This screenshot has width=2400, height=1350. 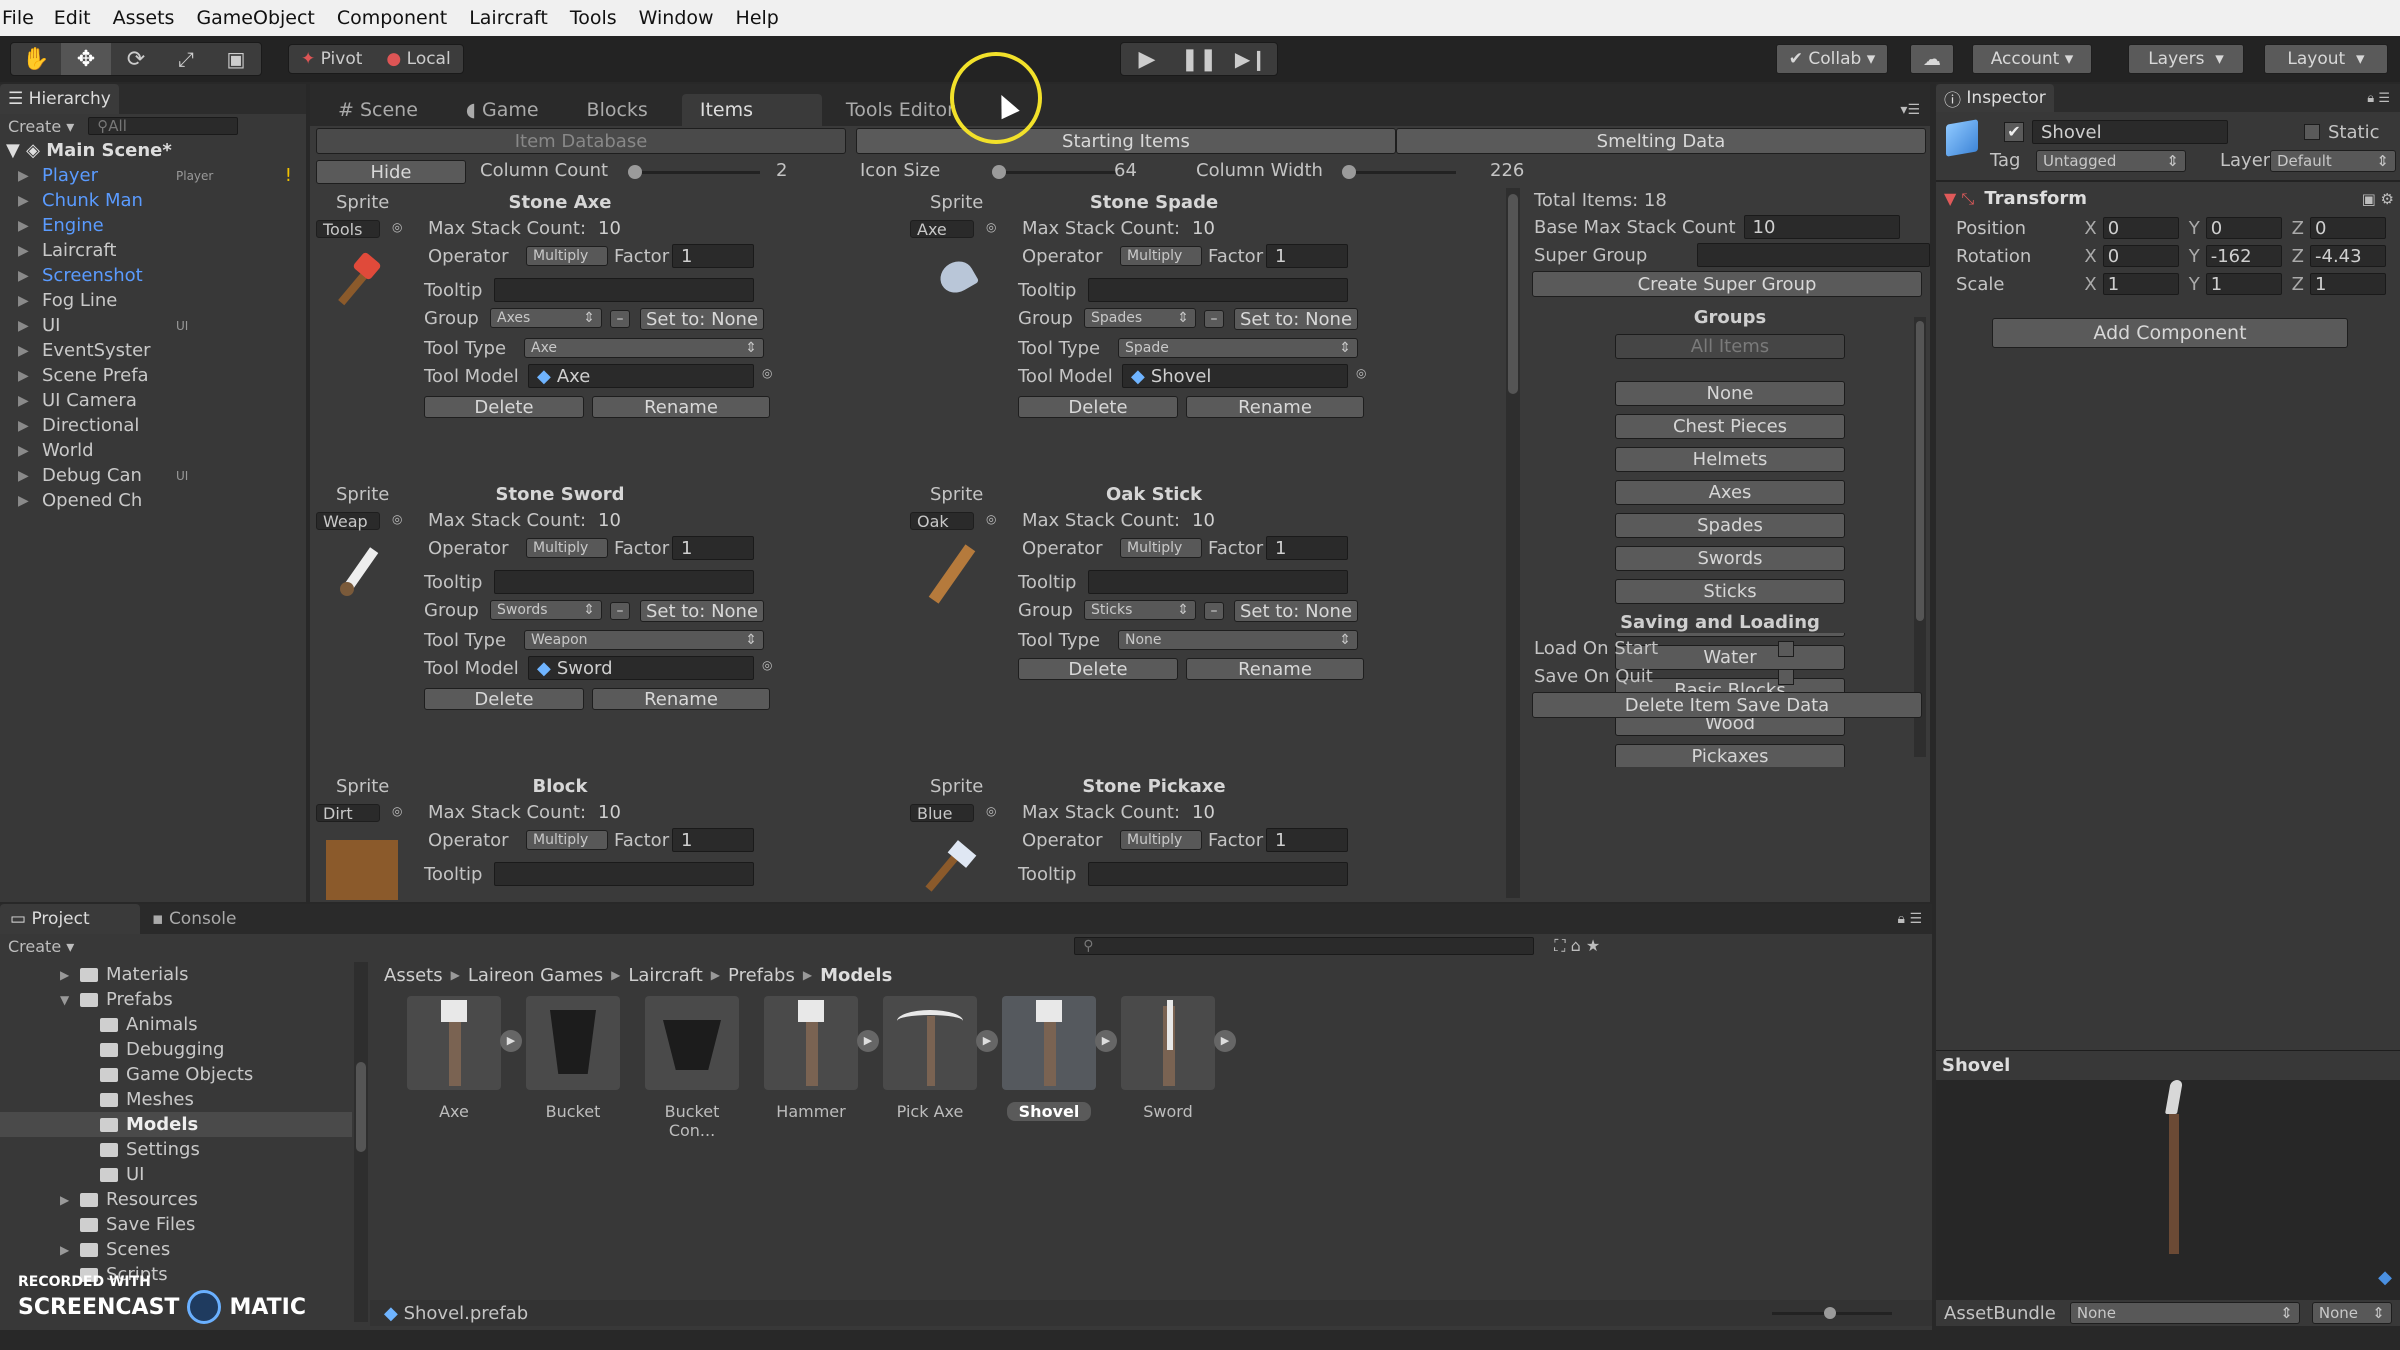 What do you see at coordinates (153, 500) in the screenshot?
I see `hierarchy-item: ▶ Opened Ch` at bounding box center [153, 500].